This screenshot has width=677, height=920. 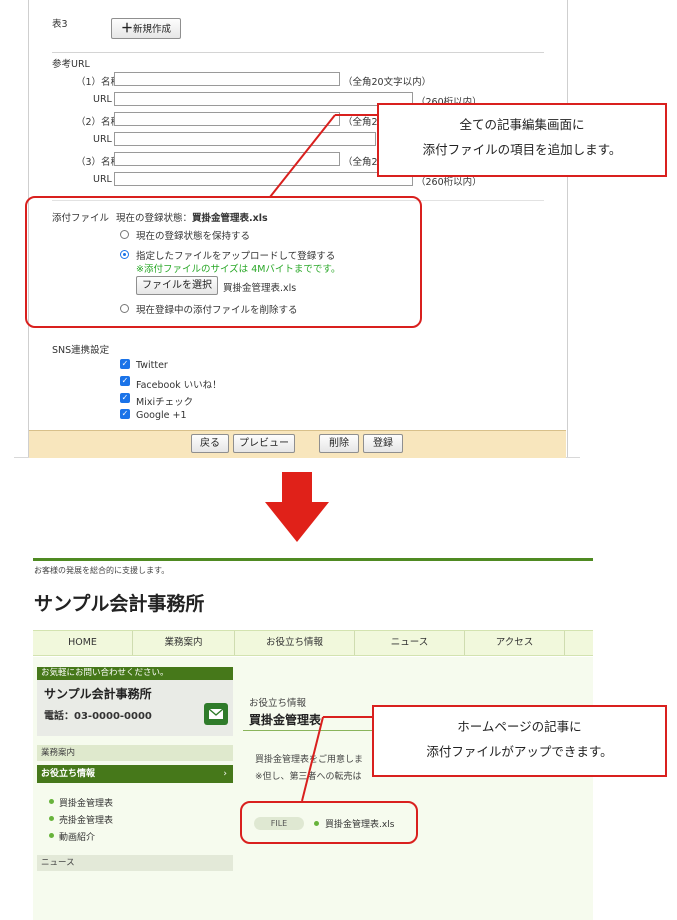 What do you see at coordinates (323, 458) in the screenshot?
I see `callout-connectors` at bounding box center [323, 458].